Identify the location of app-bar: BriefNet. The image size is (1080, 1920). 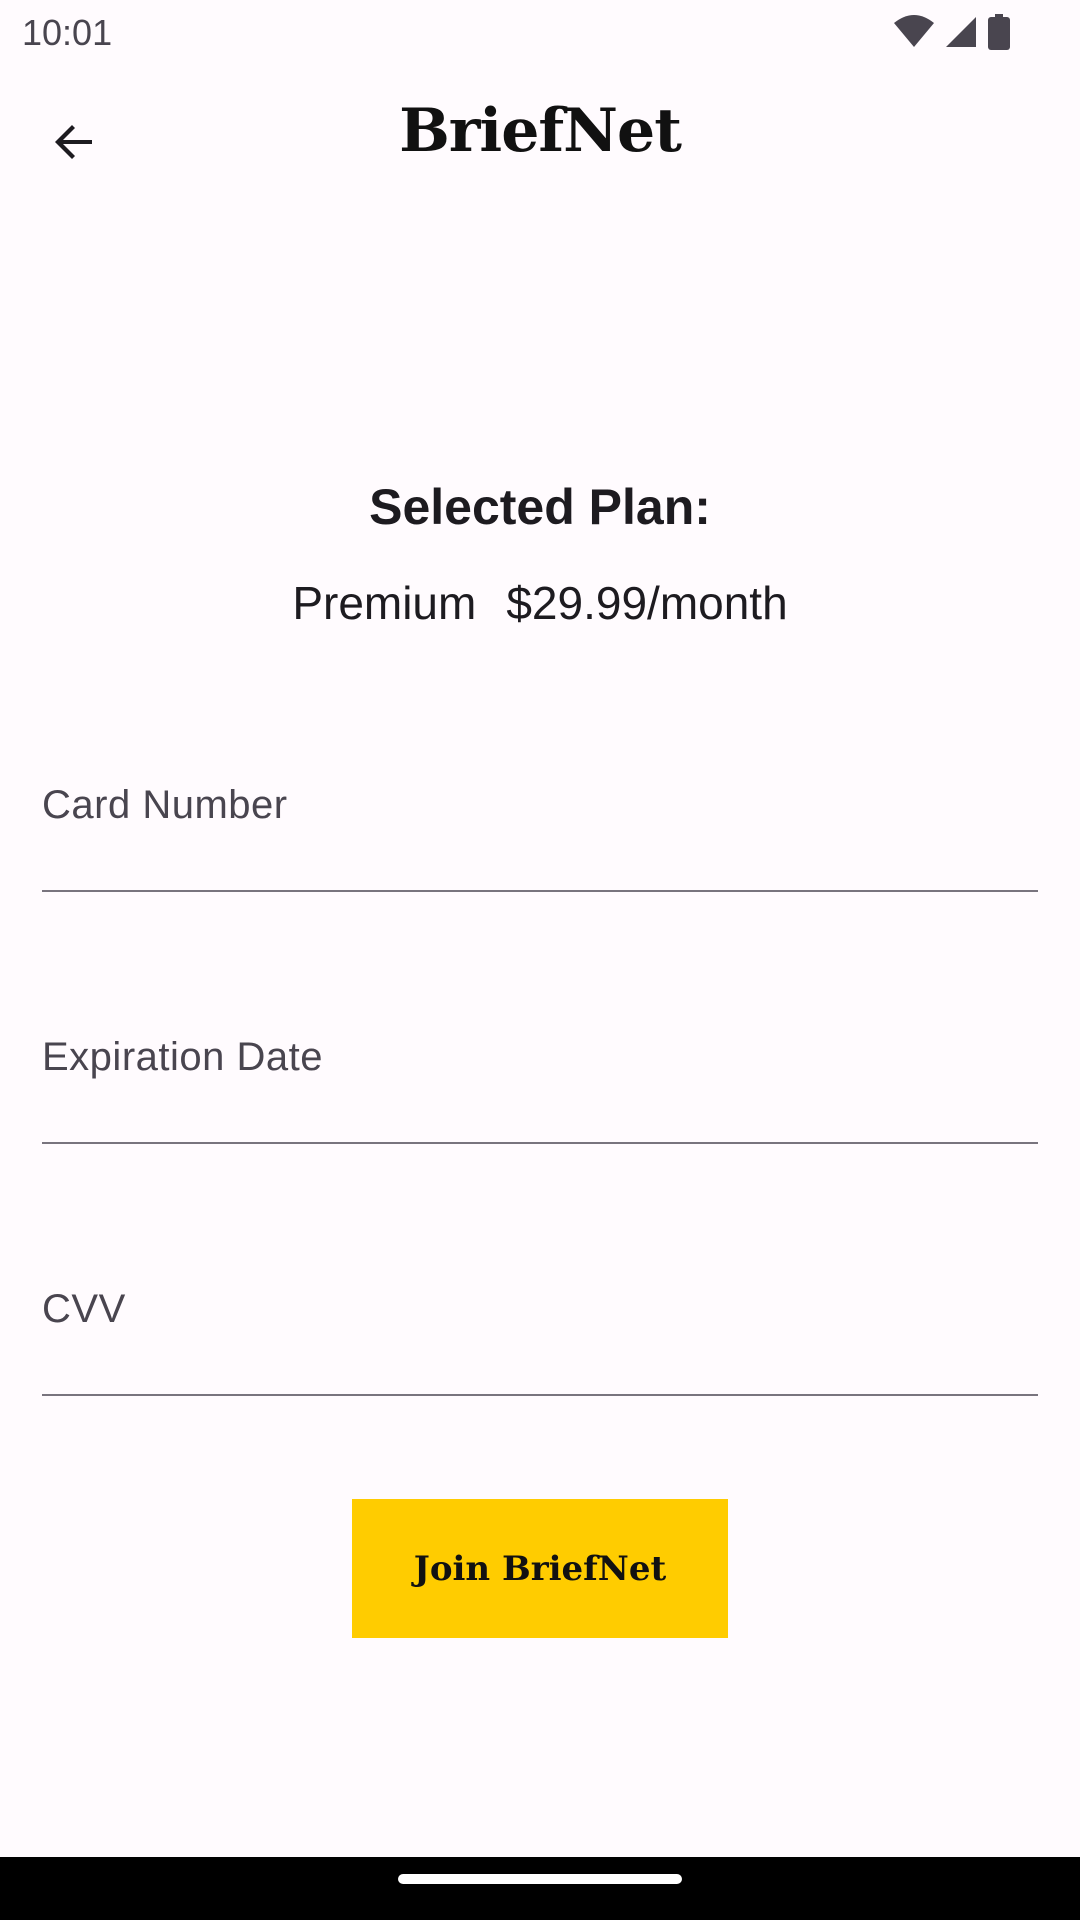
(540, 136).